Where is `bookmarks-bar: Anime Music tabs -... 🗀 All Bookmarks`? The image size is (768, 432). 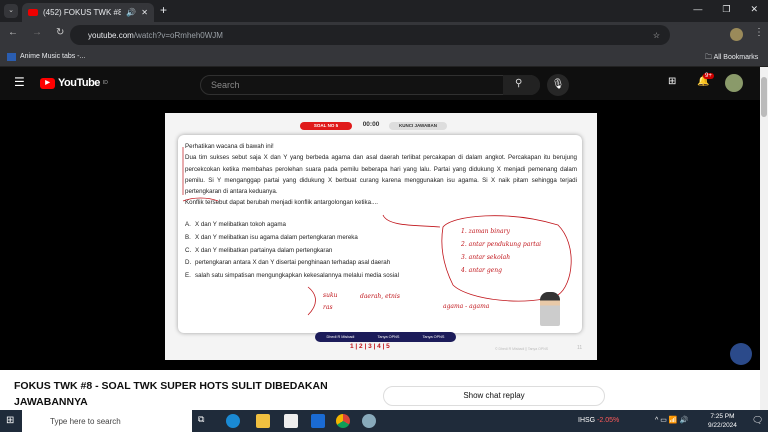
bookmarks-bar: Anime Music tabs -... 🗀 All Bookmarks is located at coordinates (384, 57).